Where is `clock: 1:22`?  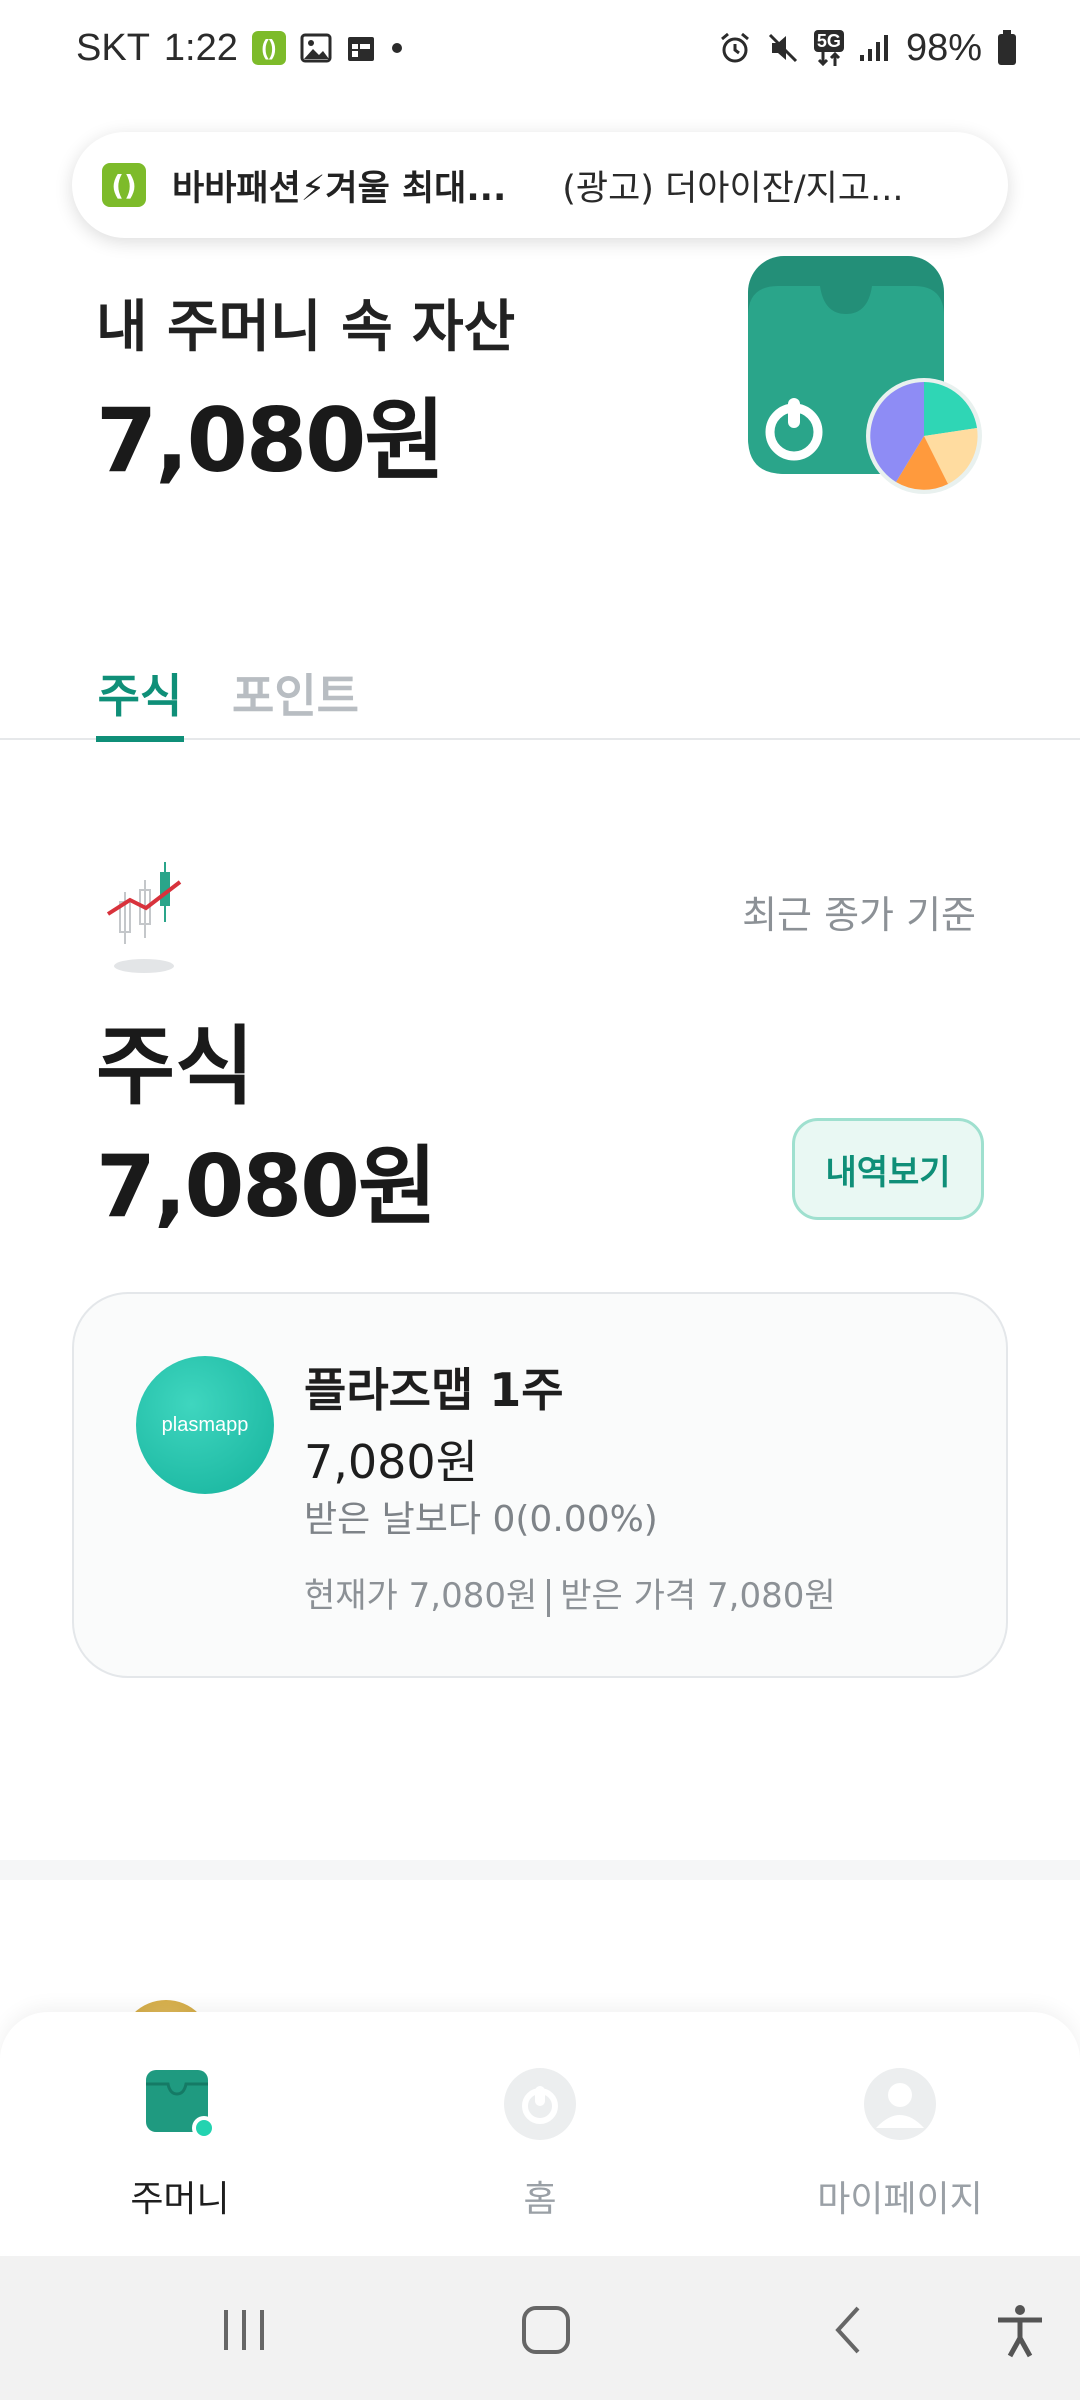 clock: 1:22 is located at coordinates (200, 47).